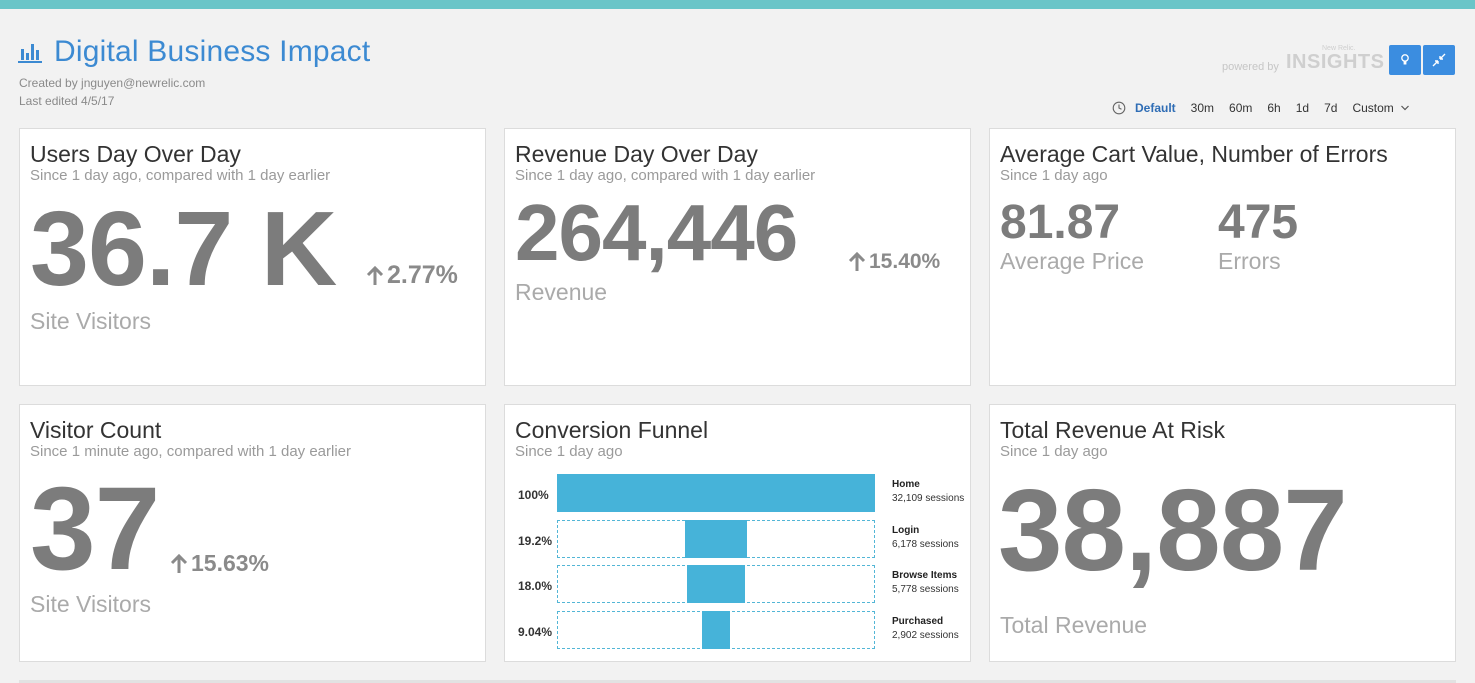 The height and width of the screenshot is (683, 1475). Describe the element at coordinates (422, 275) in the screenshot. I see `change-value: 2.77%` at that location.